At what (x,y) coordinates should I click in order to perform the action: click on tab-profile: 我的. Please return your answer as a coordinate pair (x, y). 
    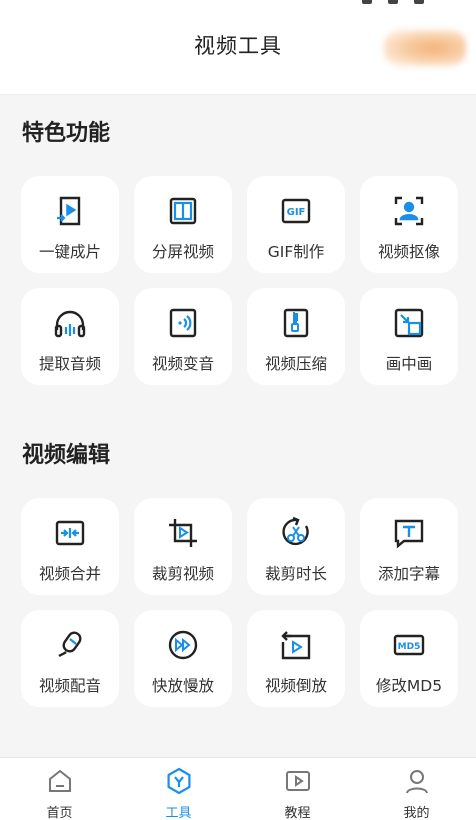
    Looking at the image, I should click on (416, 789).